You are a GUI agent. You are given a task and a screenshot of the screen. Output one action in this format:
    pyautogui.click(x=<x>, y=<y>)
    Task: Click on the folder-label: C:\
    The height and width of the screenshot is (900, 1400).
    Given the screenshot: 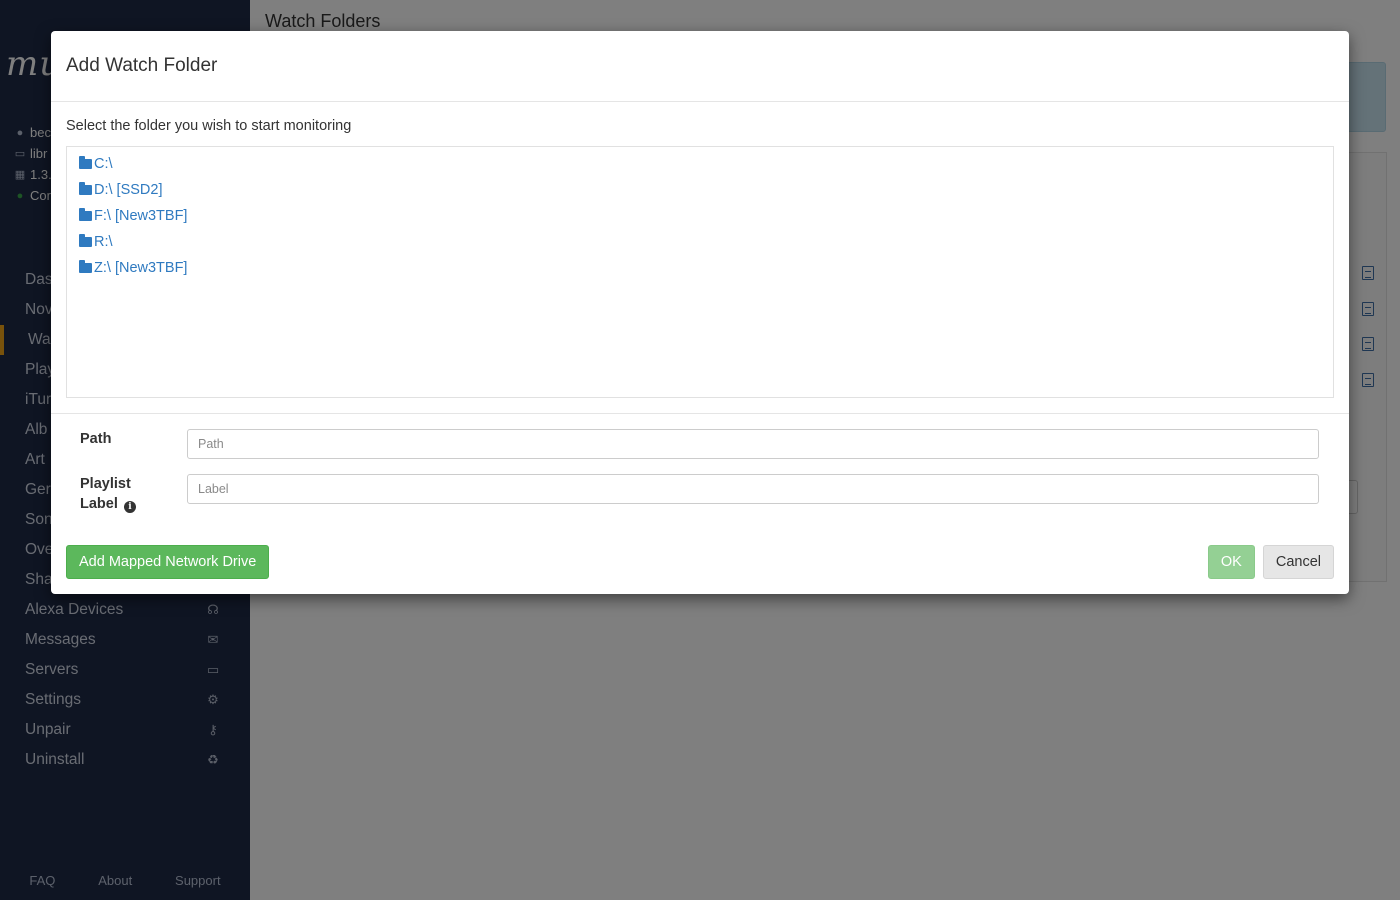 What is the action you would take?
    pyautogui.click(x=103, y=164)
    